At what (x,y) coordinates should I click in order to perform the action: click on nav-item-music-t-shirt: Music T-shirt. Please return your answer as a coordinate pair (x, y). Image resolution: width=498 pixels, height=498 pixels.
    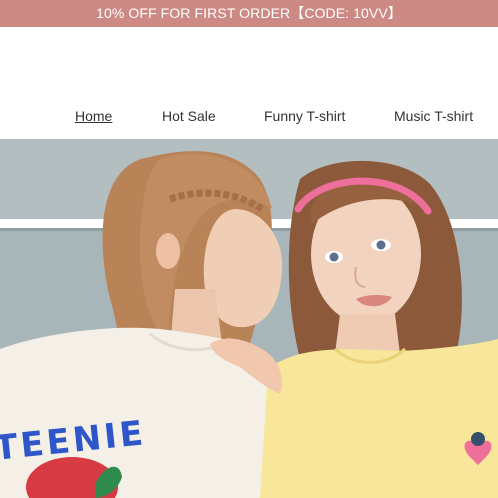
    Looking at the image, I should click on (433, 116).